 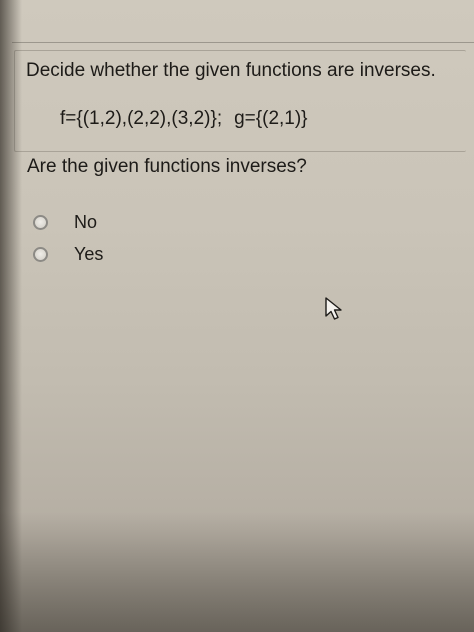 I want to click on option-yes-label: Yes, so click(x=88, y=254).